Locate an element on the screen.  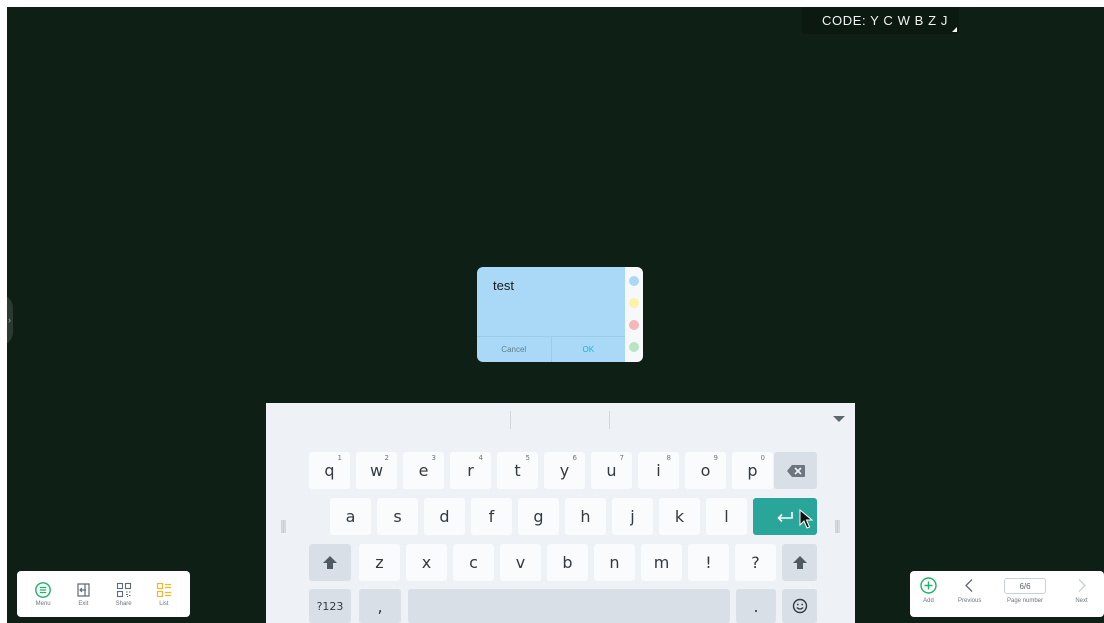
right-grip-icon: ||| is located at coordinates (838, 528).